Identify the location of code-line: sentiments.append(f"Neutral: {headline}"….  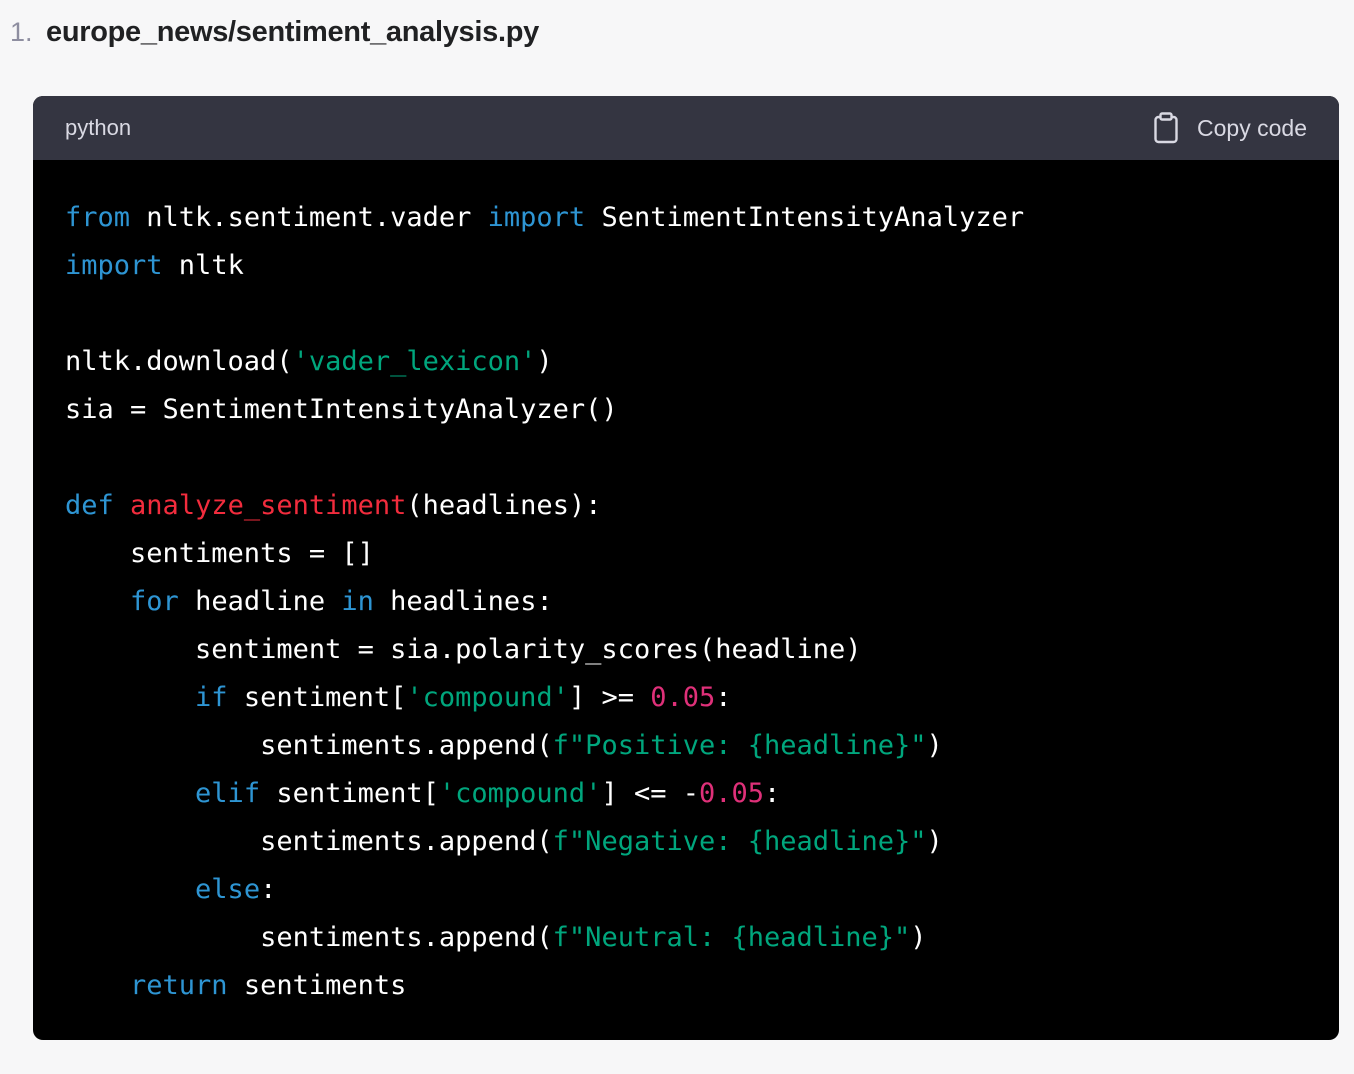
(686, 938).